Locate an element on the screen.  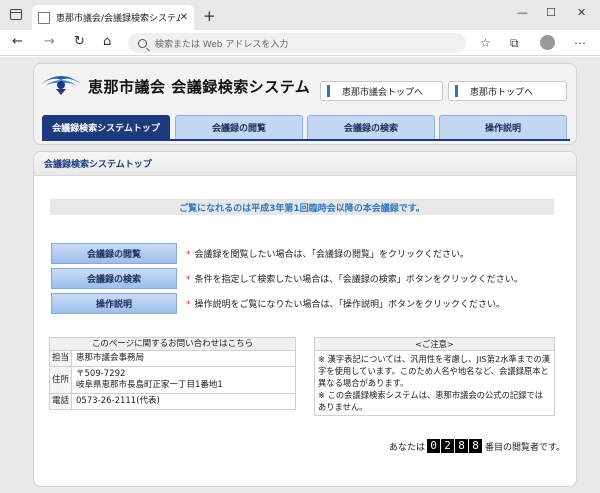
search-icon is located at coordinates (142, 43).